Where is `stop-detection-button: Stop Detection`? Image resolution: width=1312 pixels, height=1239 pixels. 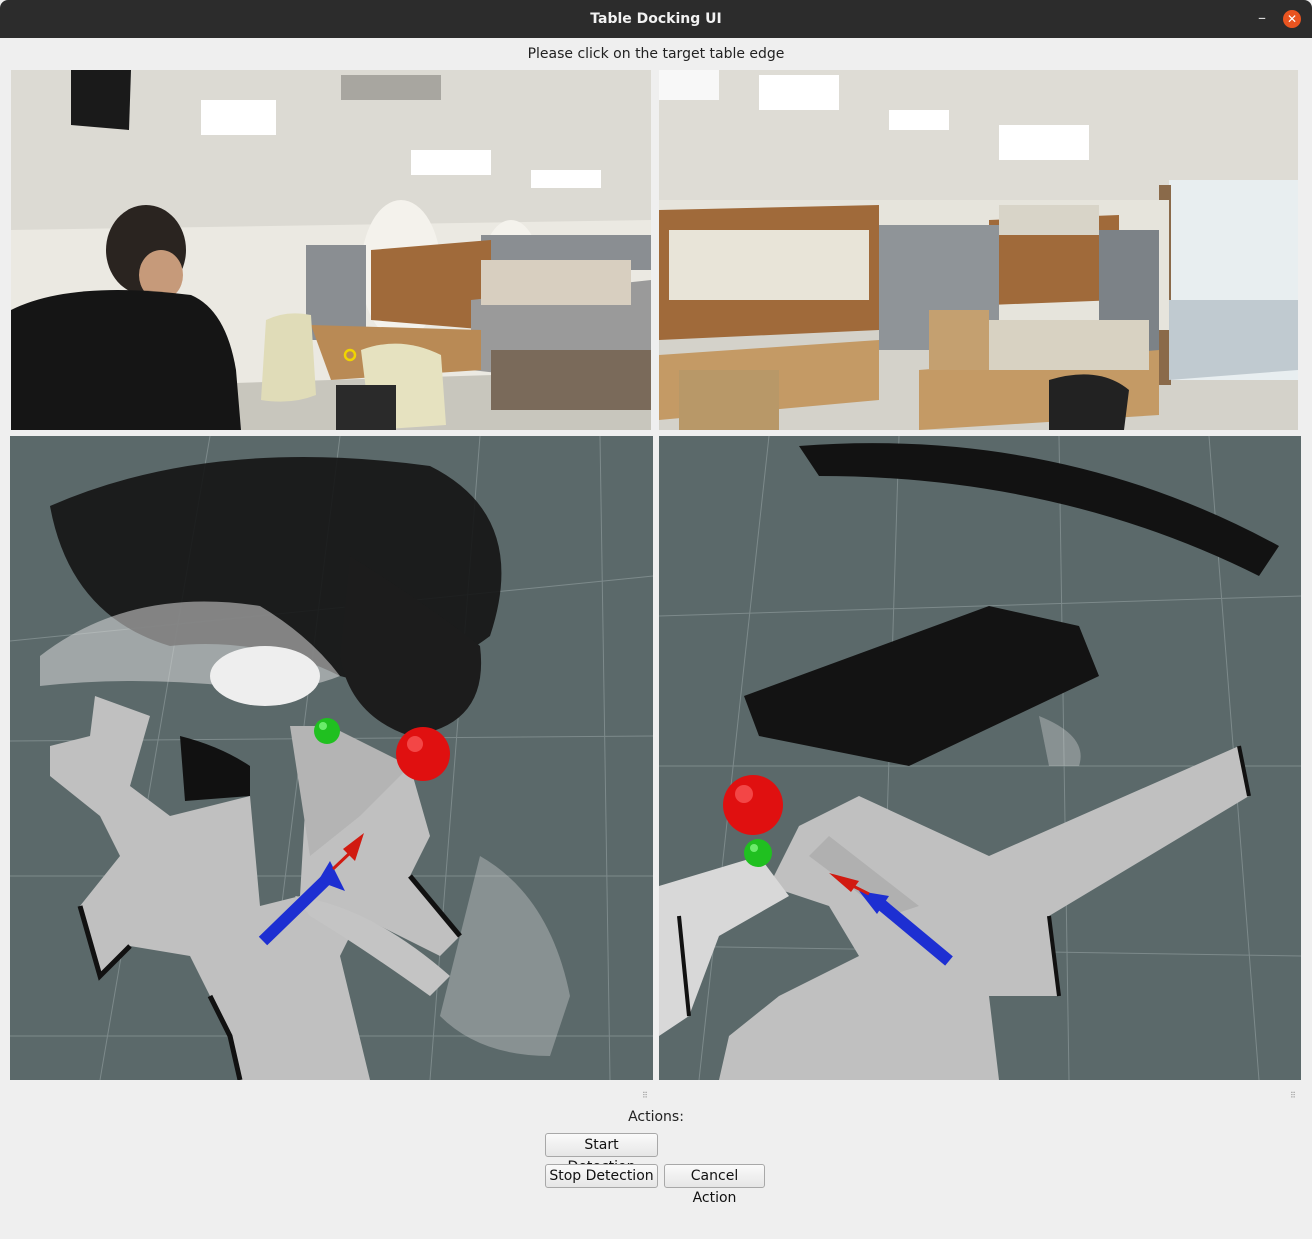 stop-detection-button: Stop Detection is located at coordinates (601, 1176).